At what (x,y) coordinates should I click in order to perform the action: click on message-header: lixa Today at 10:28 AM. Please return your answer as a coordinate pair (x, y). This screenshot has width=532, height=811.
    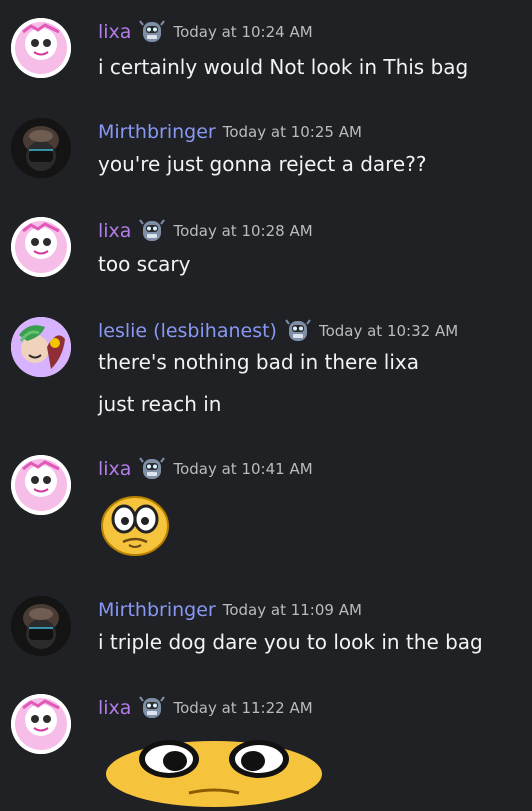
    Looking at the image, I should click on (205, 231).